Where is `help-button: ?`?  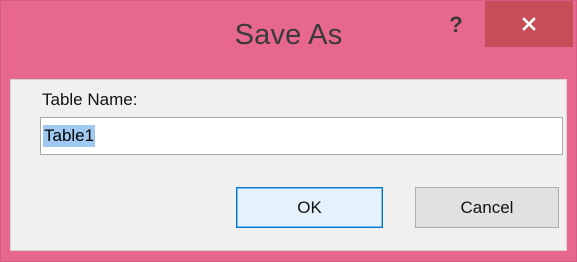 help-button: ? is located at coordinates (456, 25).